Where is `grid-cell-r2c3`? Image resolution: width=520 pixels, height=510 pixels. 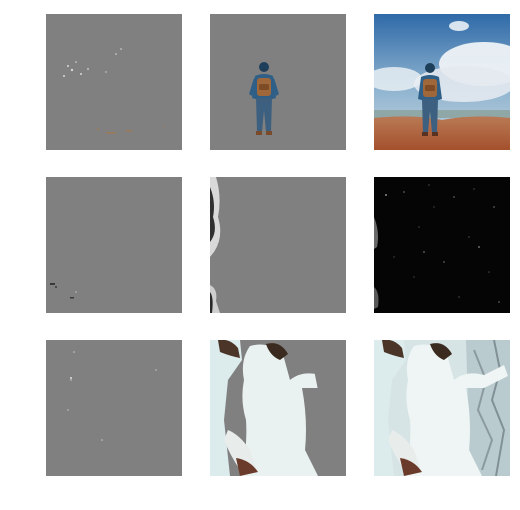 grid-cell-r2c3 is located at coordinates (442, 245).